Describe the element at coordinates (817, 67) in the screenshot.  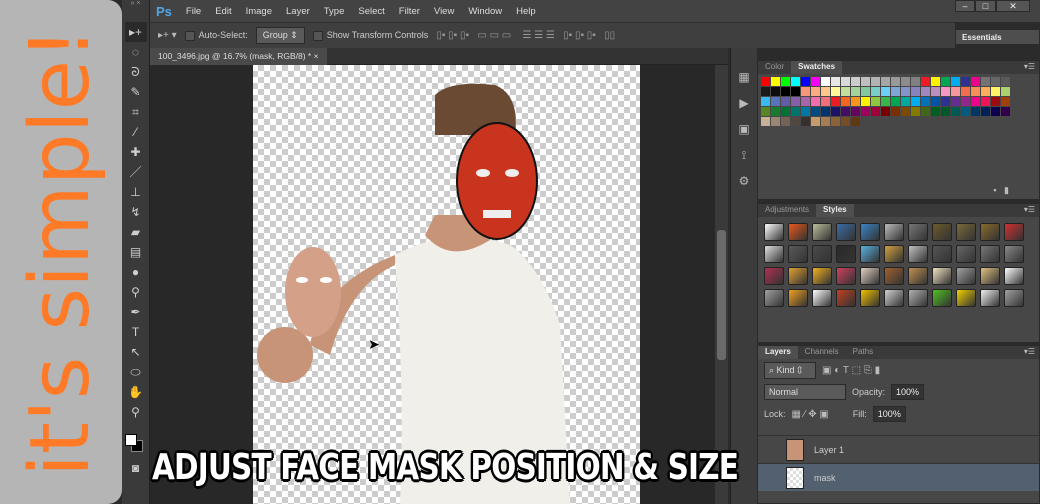
I see `tab-swatches: Swatches` at that location.